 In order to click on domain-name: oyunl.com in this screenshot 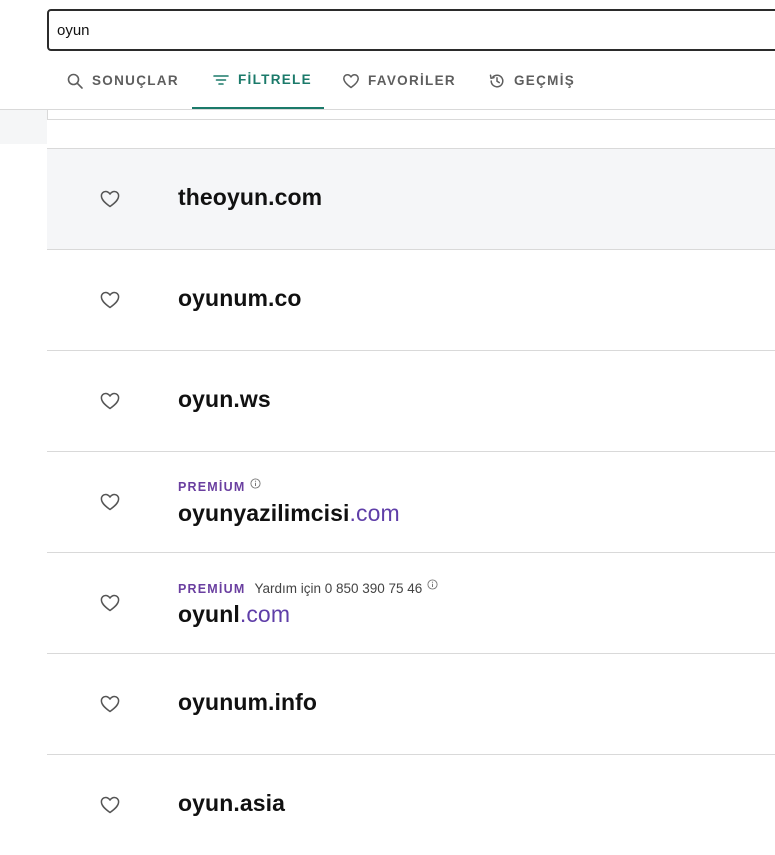, I will do `click(234, 614)`.